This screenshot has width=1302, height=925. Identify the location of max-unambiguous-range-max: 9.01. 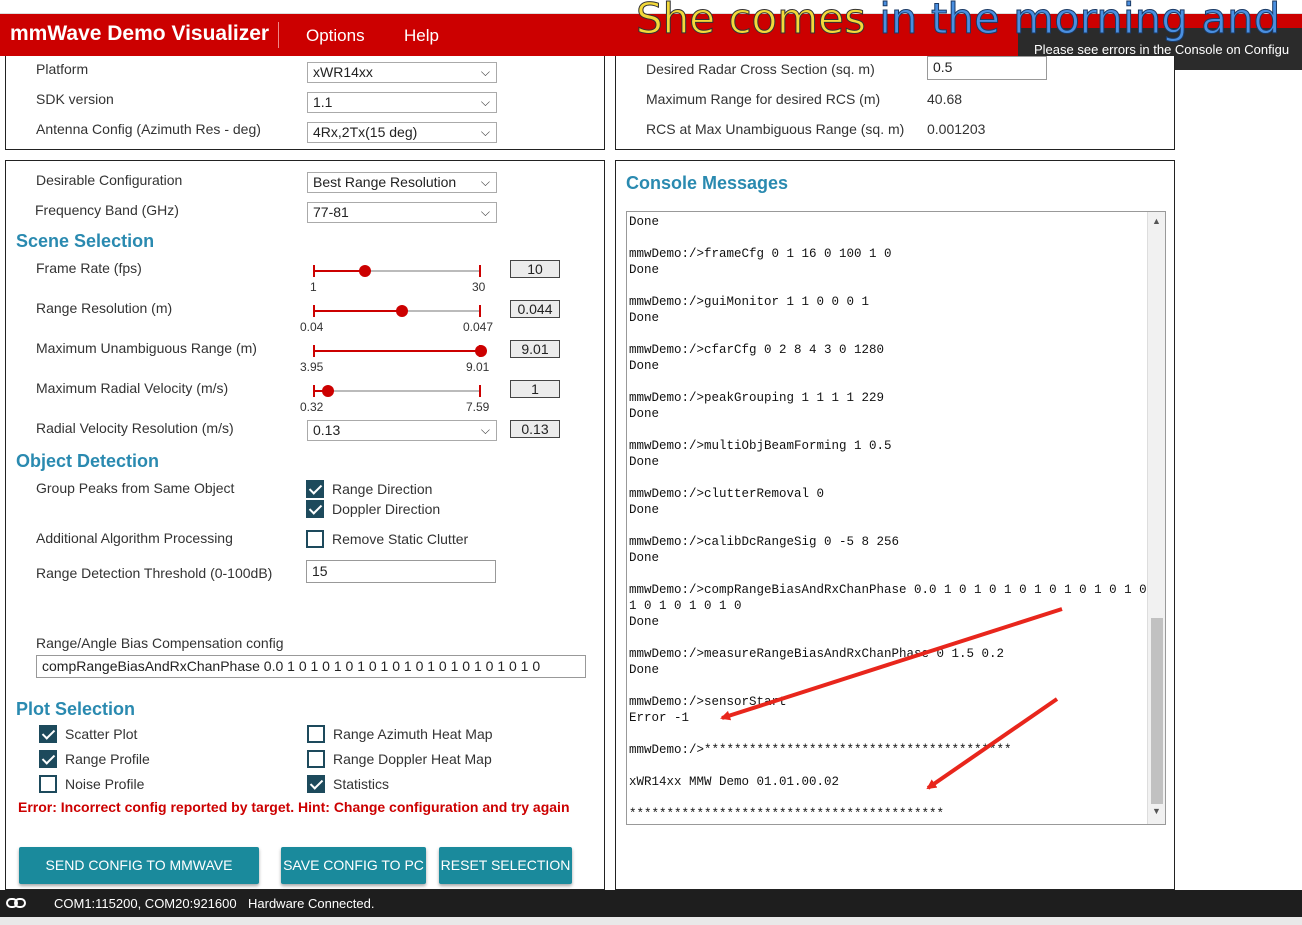
(478, 367).